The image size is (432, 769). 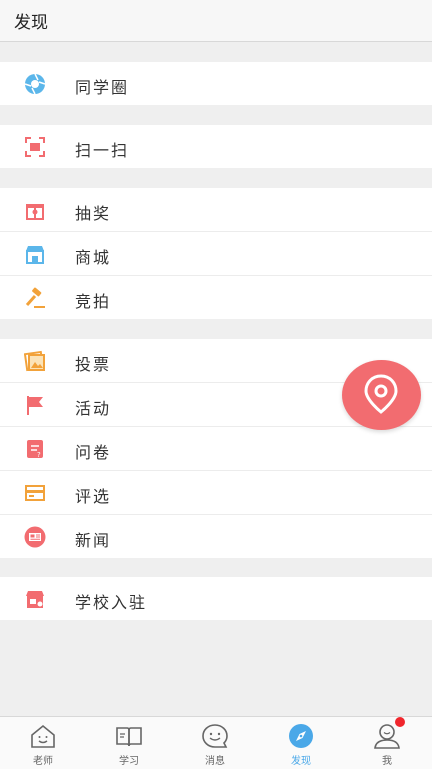 What do you see at coordinates (35, 212) in the screenshot?
I see `gift-icon` at bounding box center [35, 212].